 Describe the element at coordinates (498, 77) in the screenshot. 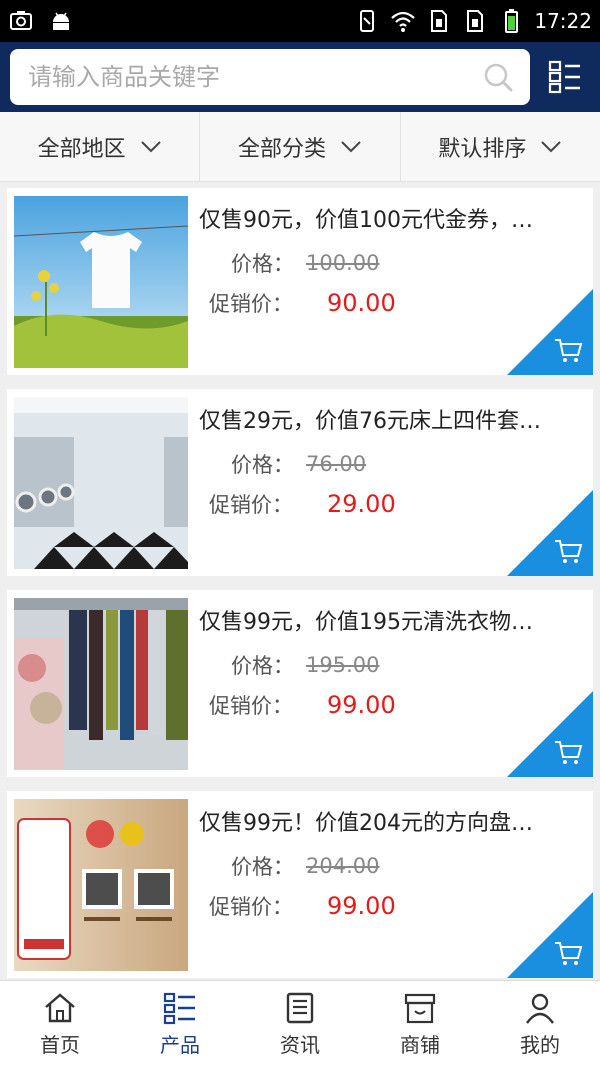

I see `search-icon` at that location.